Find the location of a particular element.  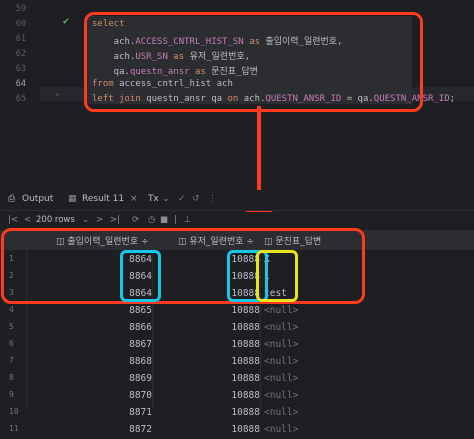

row-number: 10 is located at coordinates (14, 411).